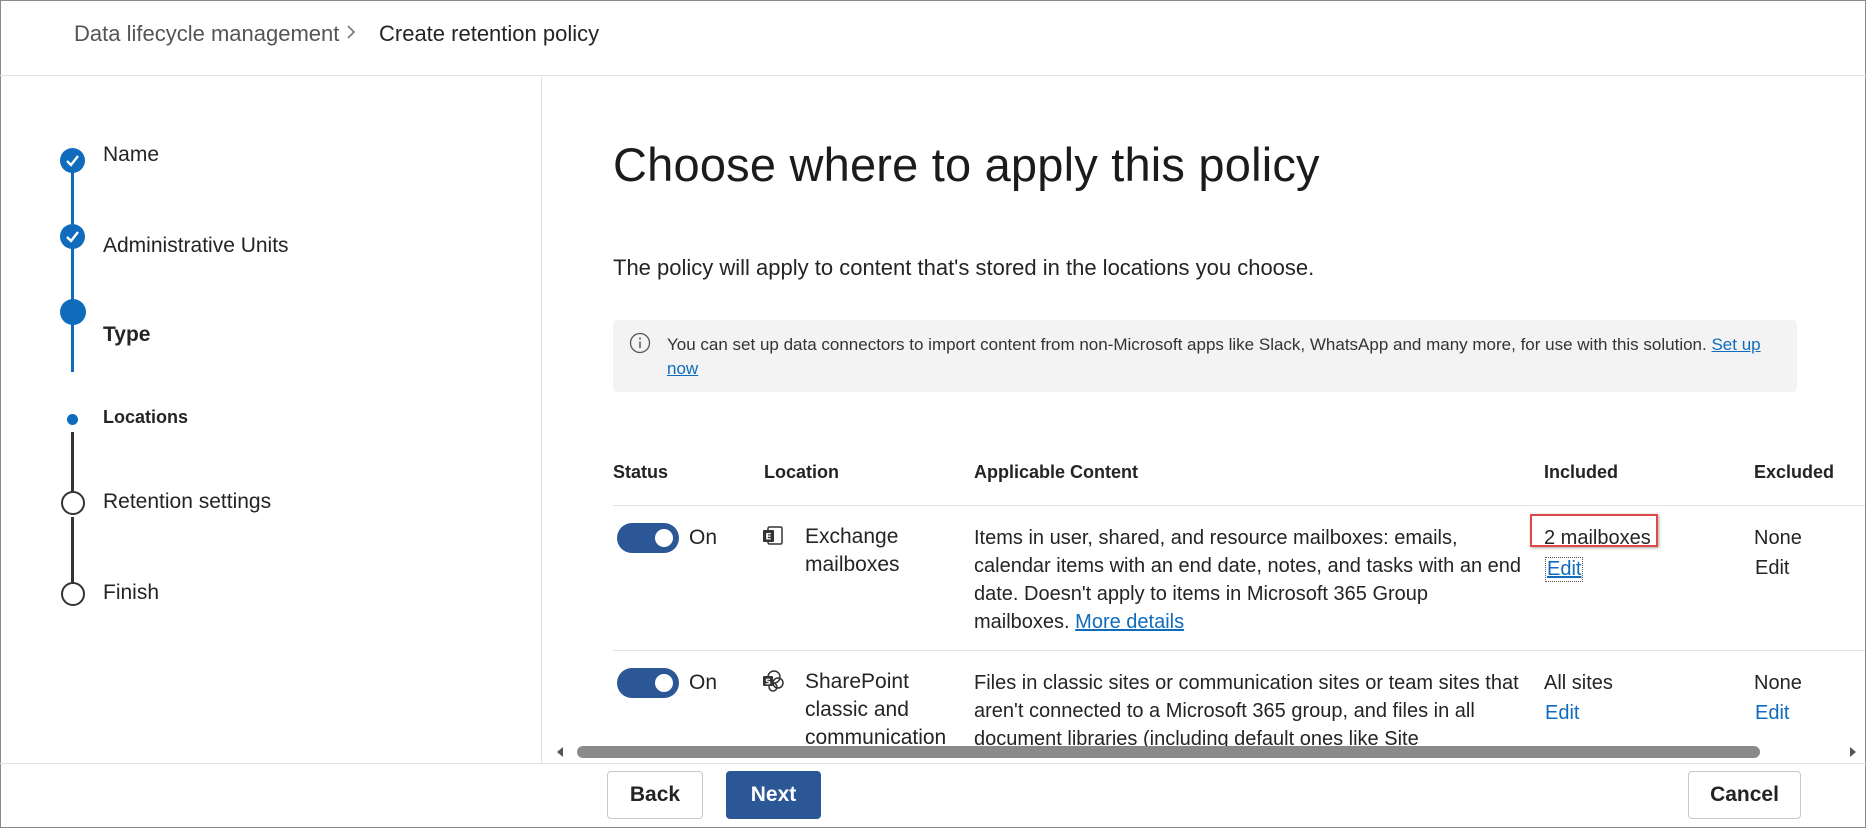  What do you see at coordinates (1581, 472) in the screenshot?
I see `column-header-included: Included` at bounding box center [1581, 472].